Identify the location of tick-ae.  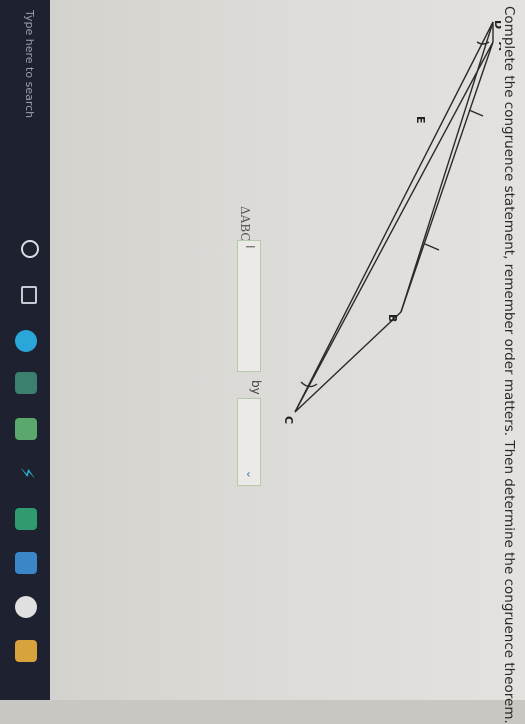
(476, 113).